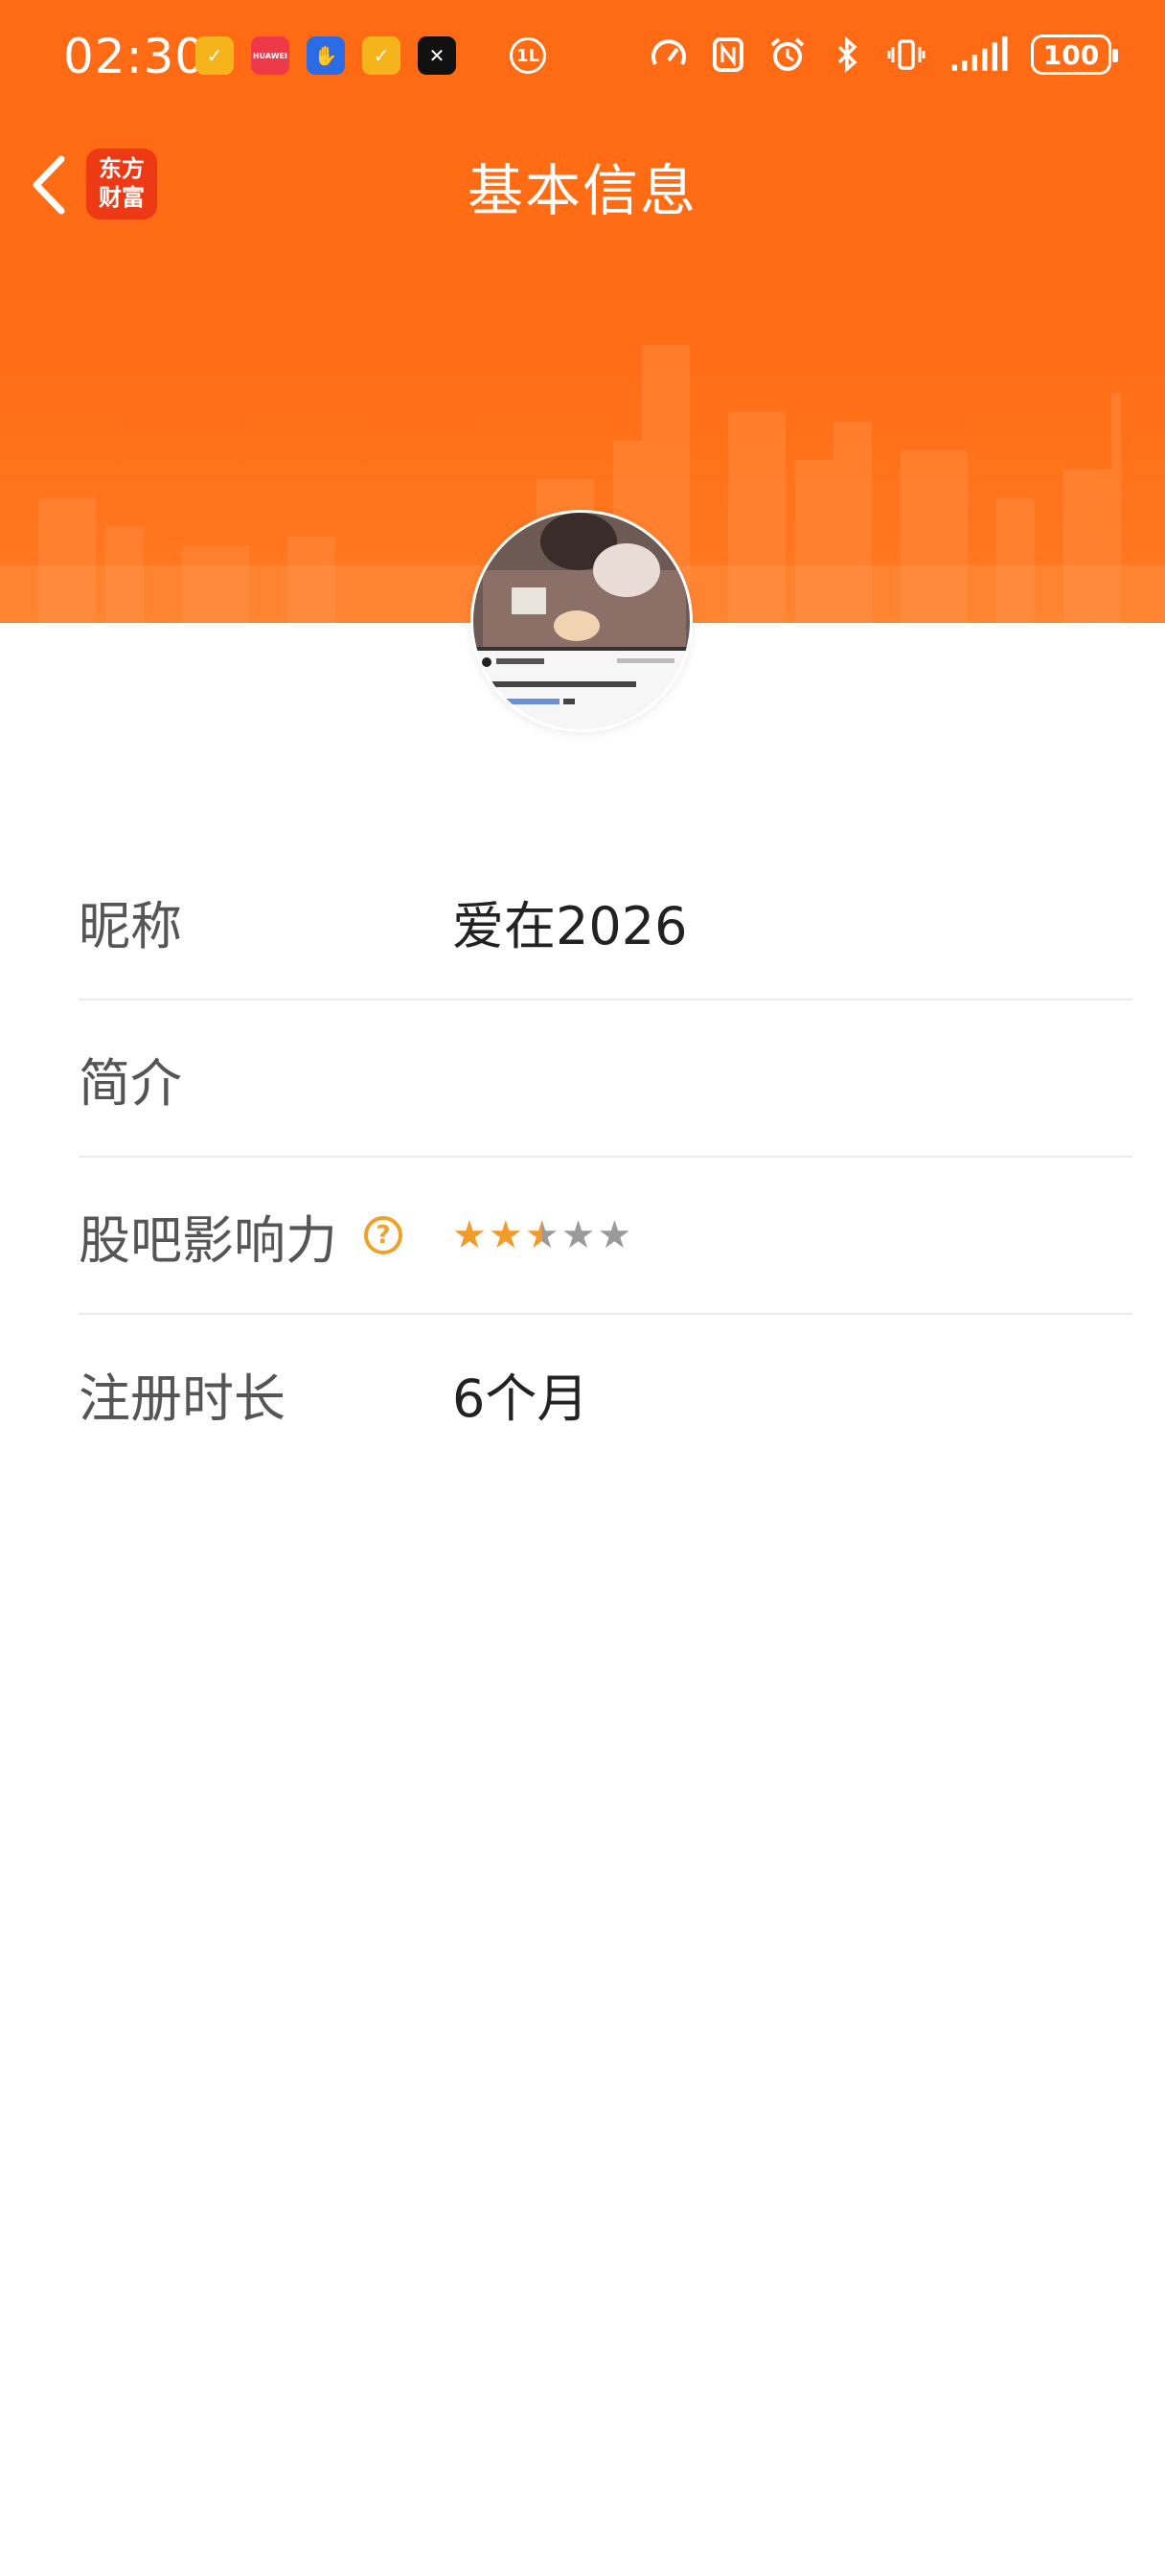 The height and width of the screenshot is (2576, 1165). What do you see at coordinates (980, 53) in the screenshot?
I see `signal-icon` at bounding box center [980, 53].